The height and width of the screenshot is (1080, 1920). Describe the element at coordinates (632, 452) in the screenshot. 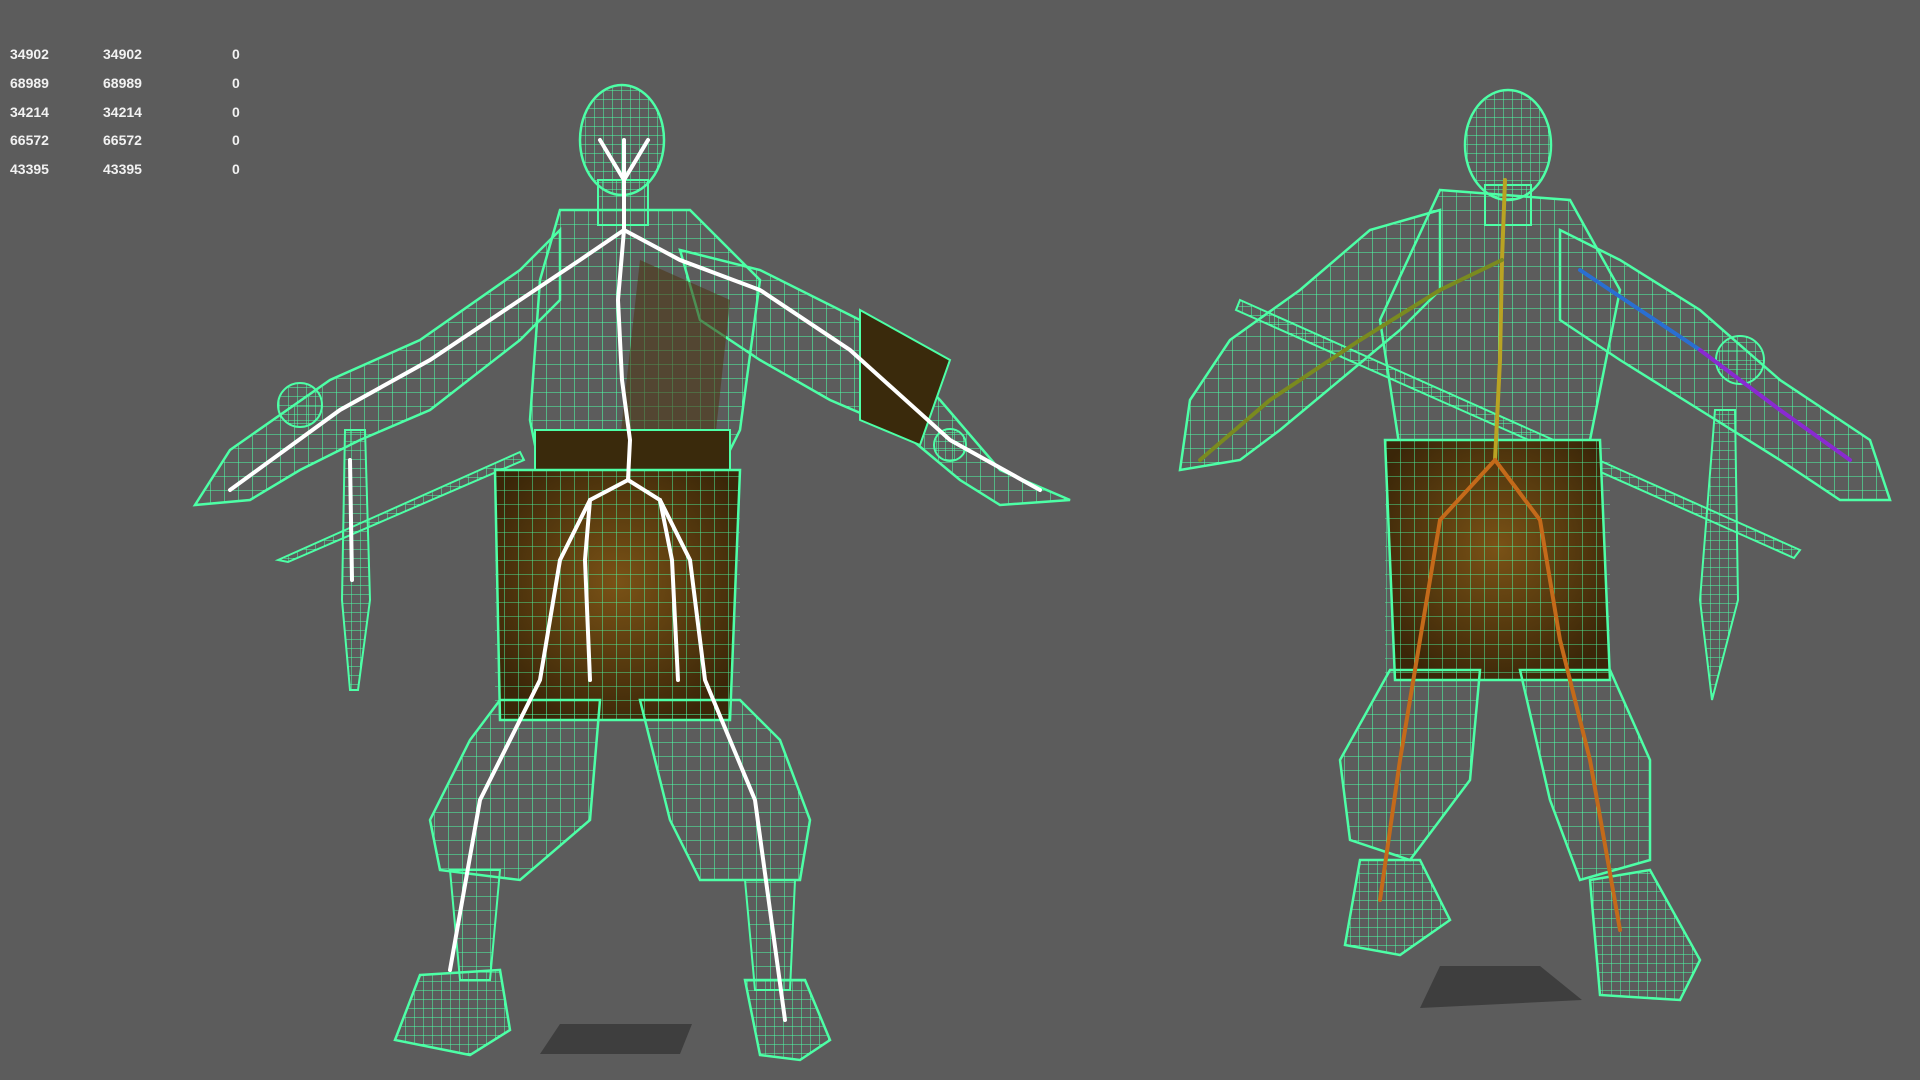

I see `belt-front` at that location.